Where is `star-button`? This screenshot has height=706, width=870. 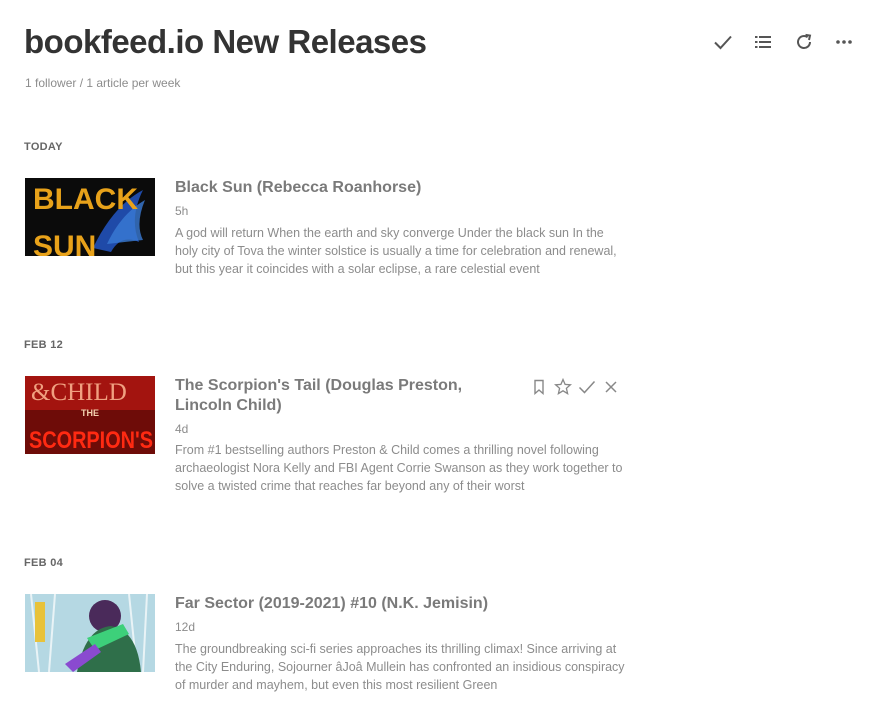
star-button is located at coordinates (563, 387).